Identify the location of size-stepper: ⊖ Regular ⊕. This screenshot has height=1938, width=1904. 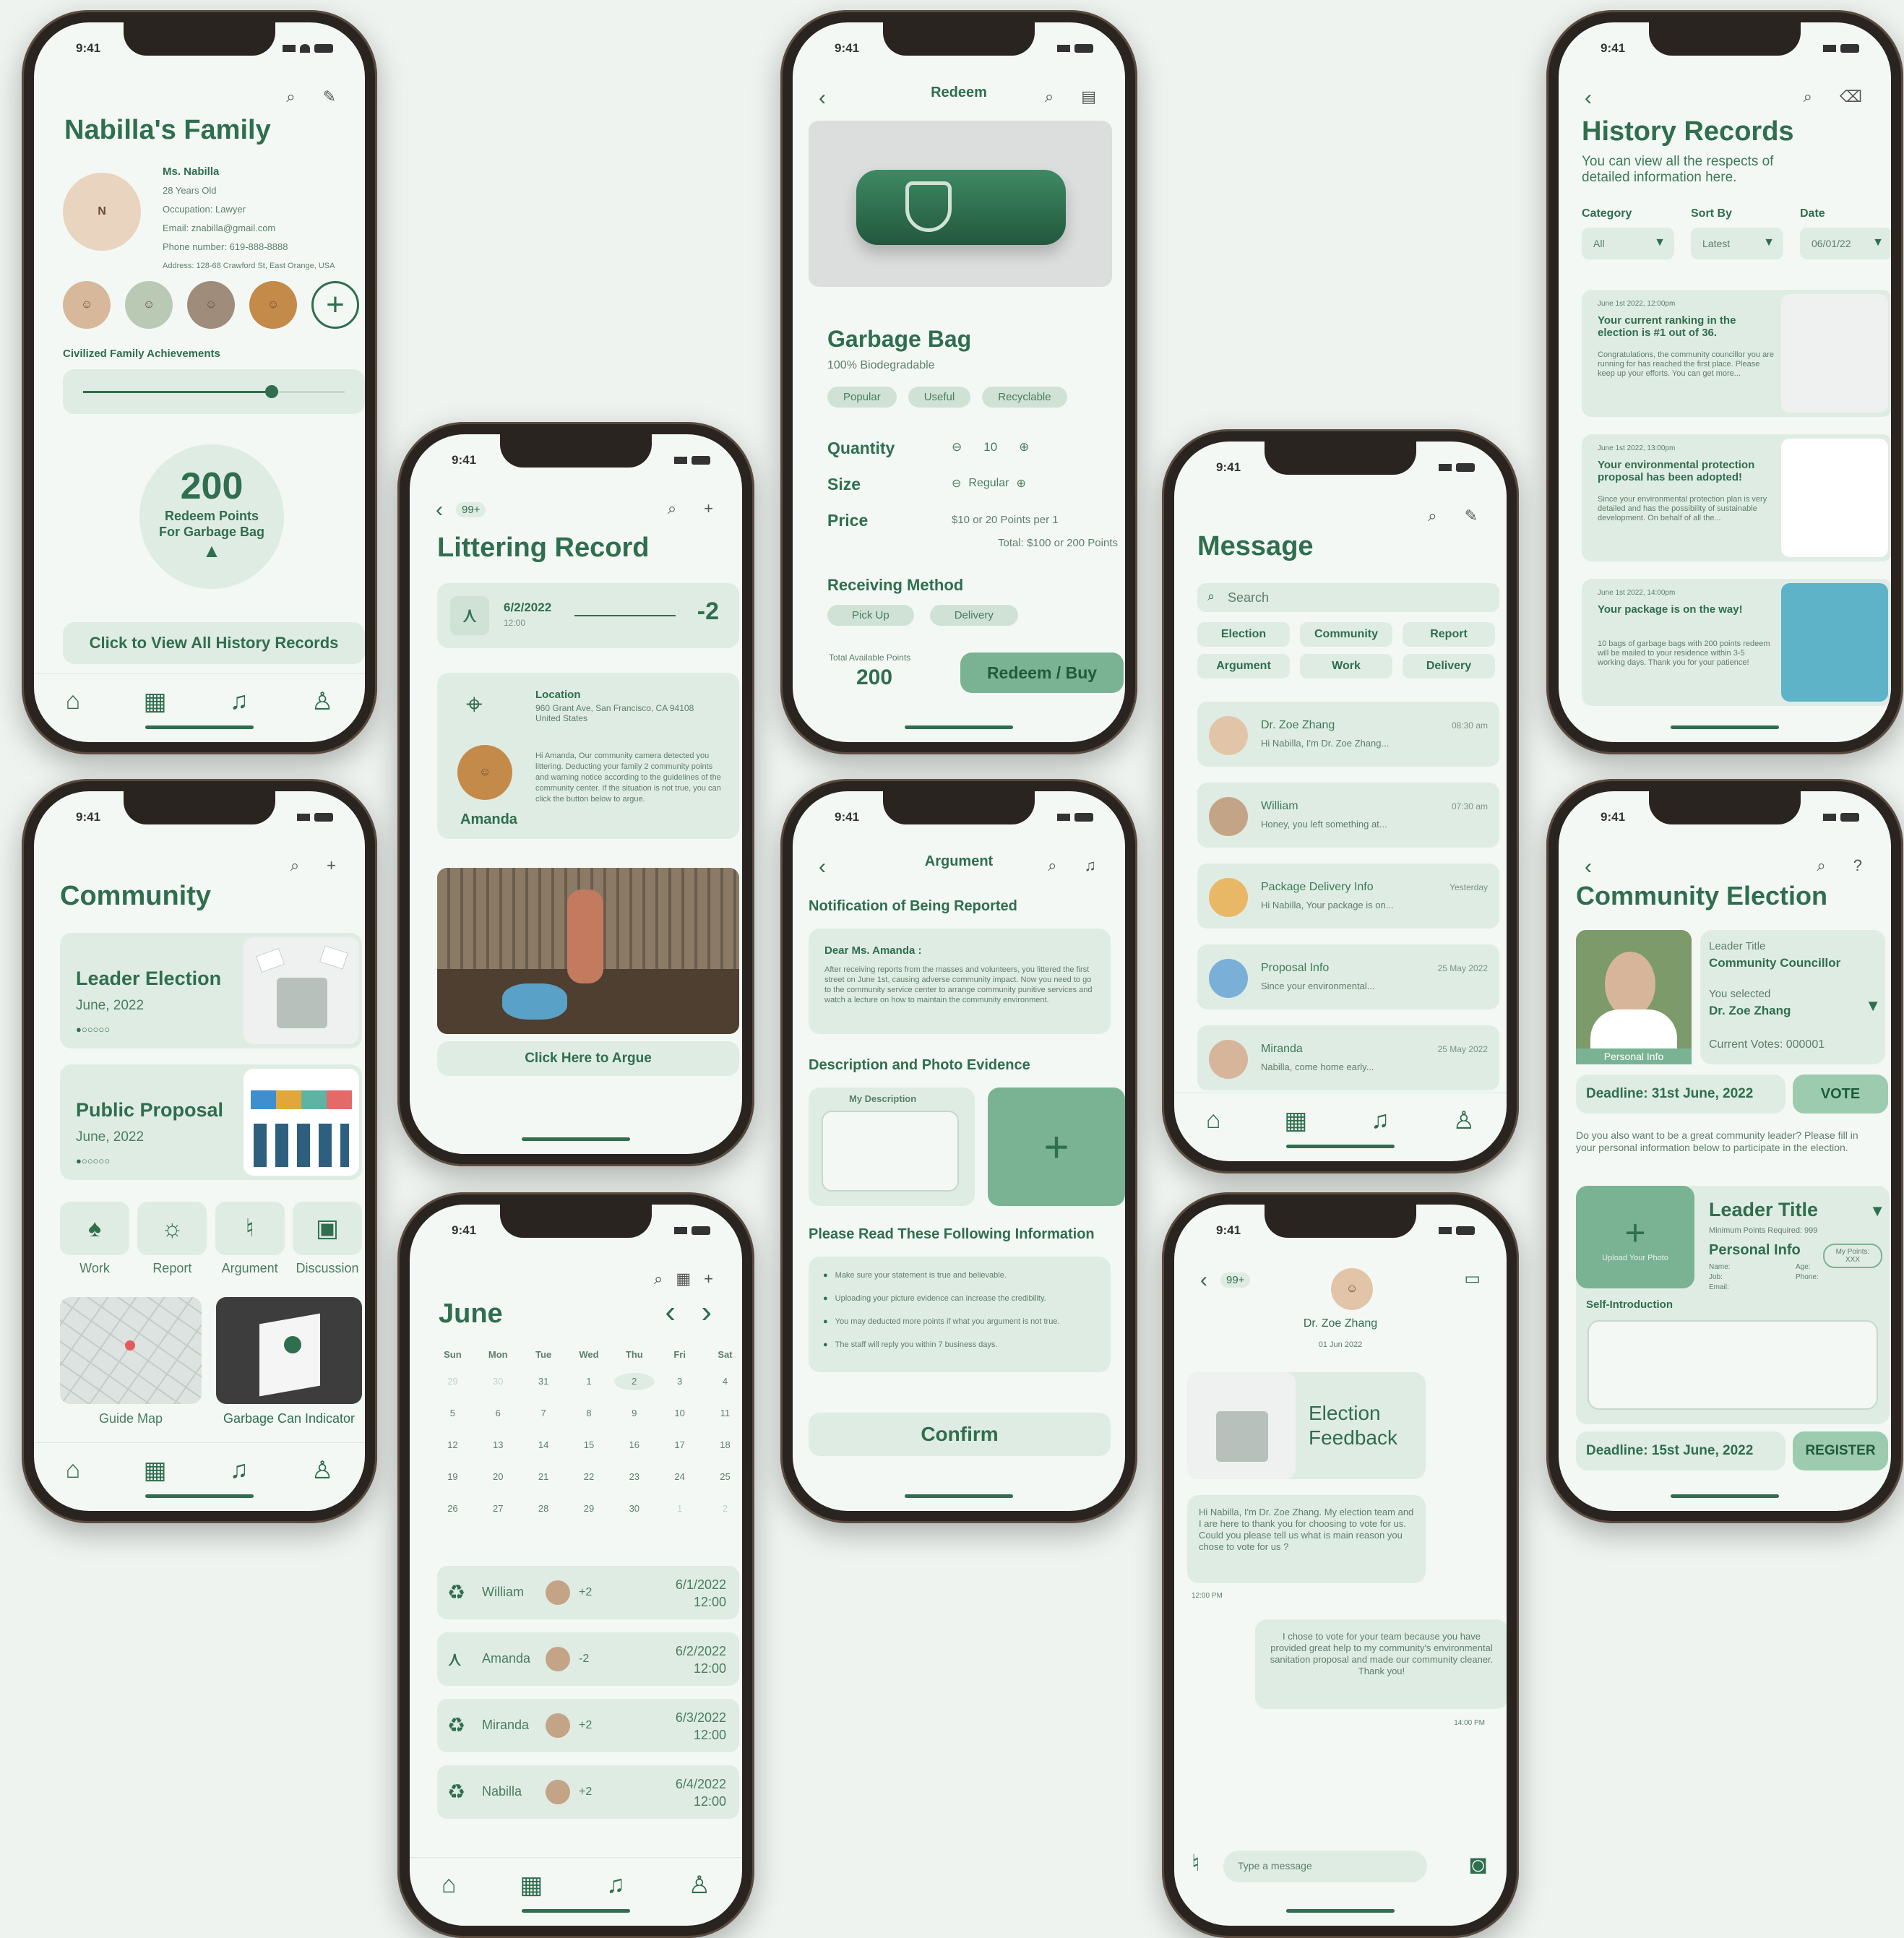
(989, 483).